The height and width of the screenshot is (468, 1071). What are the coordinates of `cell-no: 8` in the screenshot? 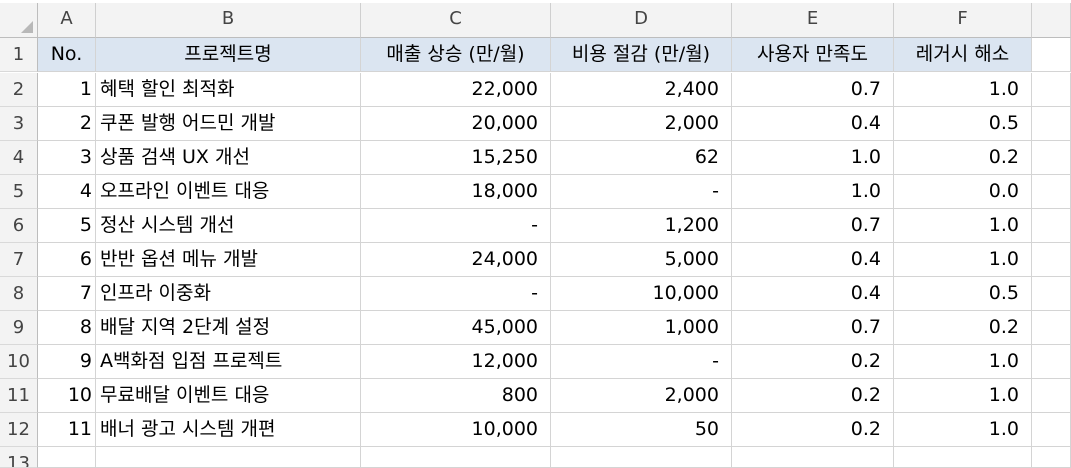 It's located at (67, 328).